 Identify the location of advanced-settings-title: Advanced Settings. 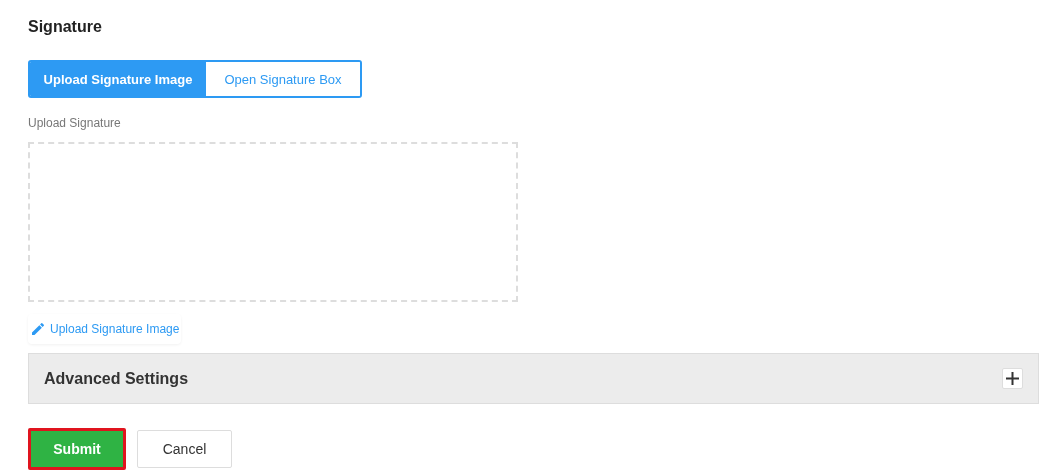
(116, 378).